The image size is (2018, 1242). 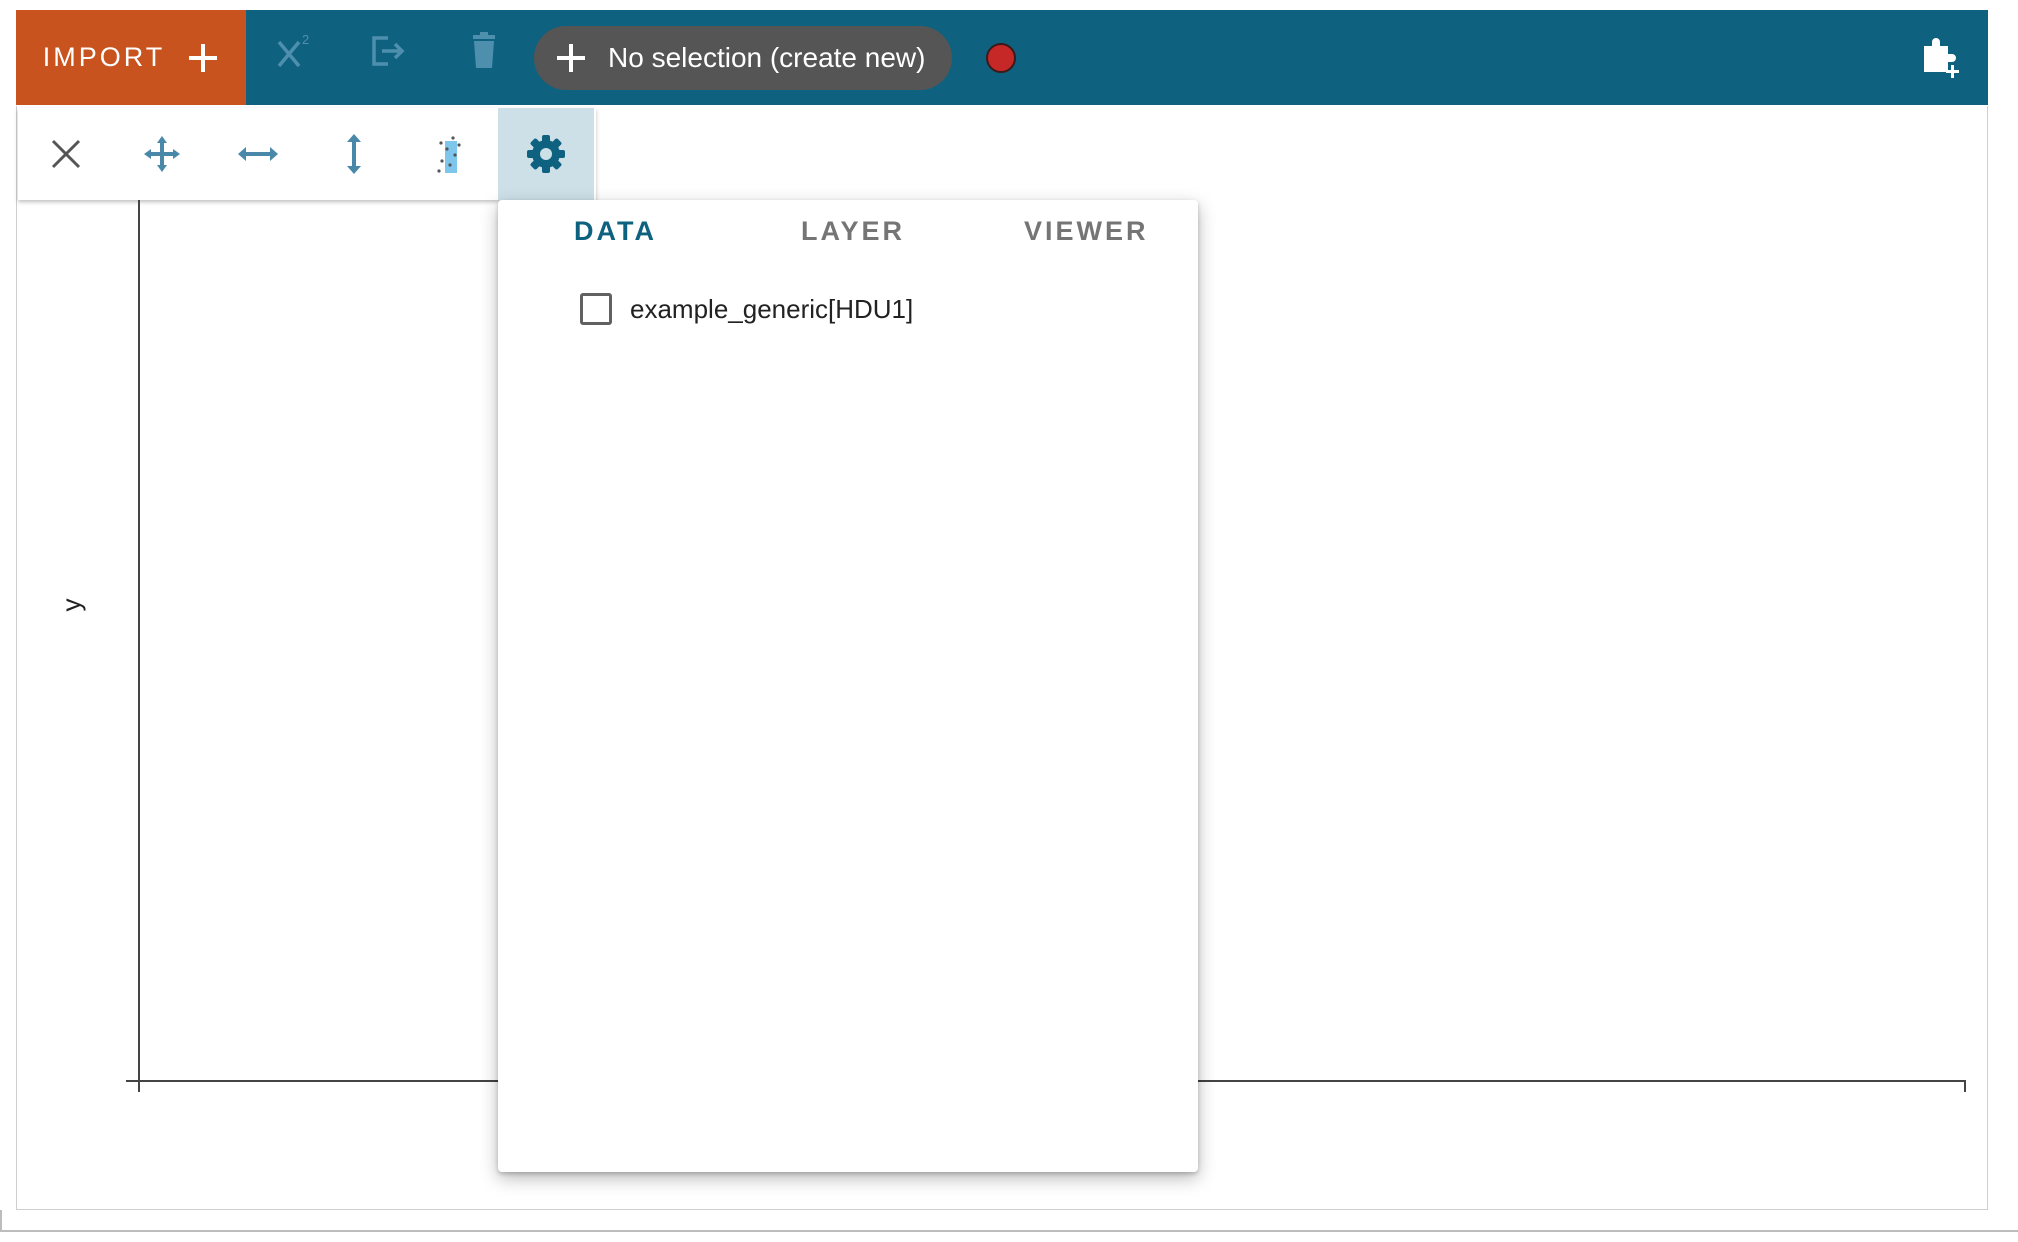 I want to click on tab-viewer: VIEWER, so click(x=1086, y=236).